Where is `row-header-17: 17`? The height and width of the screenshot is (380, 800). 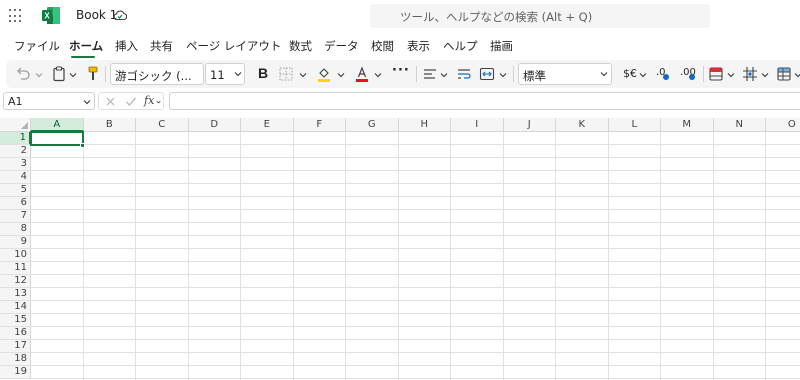
row-header-17: 17 is located at coordinates (15, 346).